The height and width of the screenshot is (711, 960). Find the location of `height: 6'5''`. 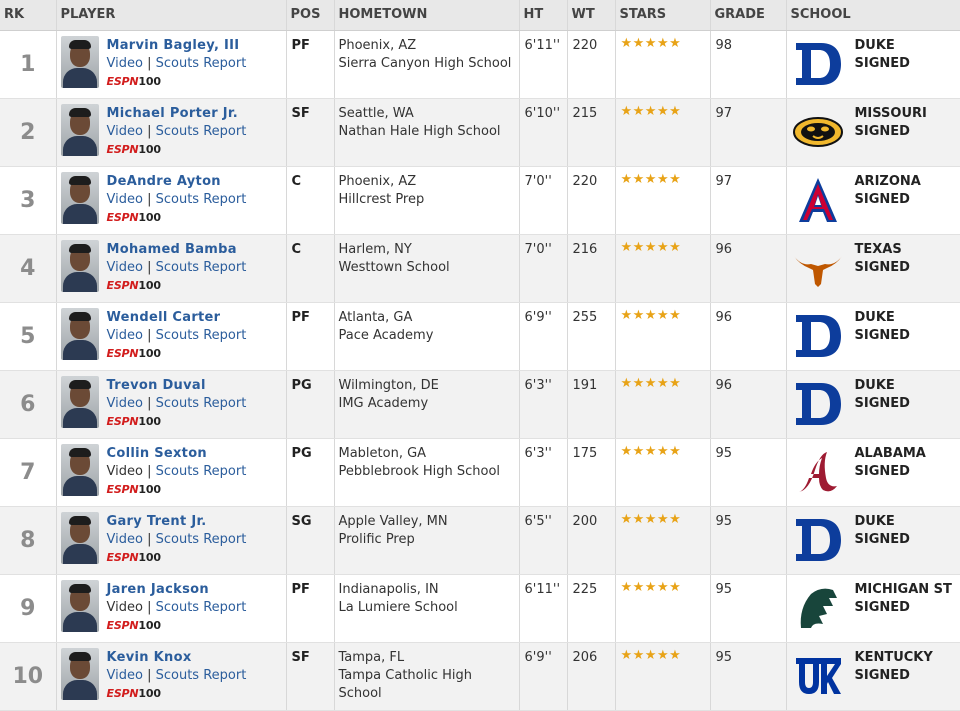

height: 6'5'' is located at coordinates (542, 540).